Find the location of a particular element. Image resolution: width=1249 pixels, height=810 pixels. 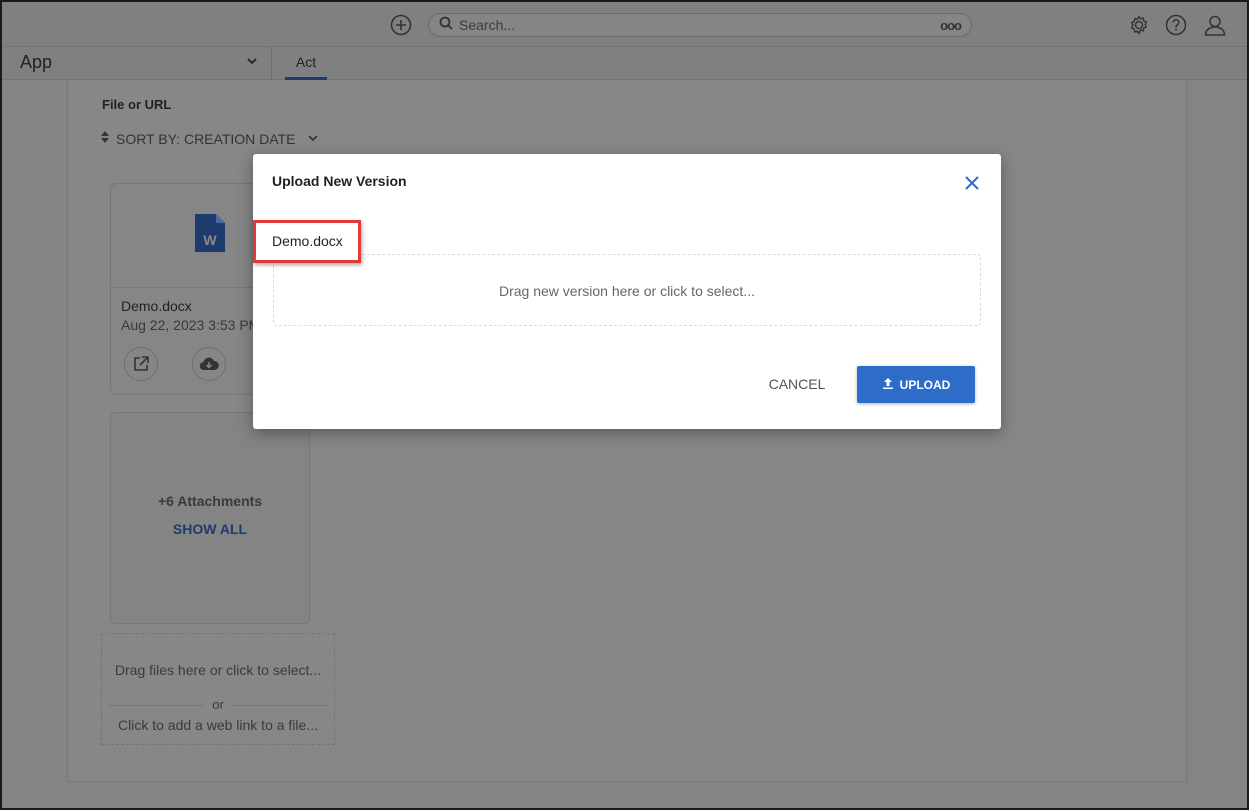

selected-file-name: Demo.docx is located at coordinates (307, 241).